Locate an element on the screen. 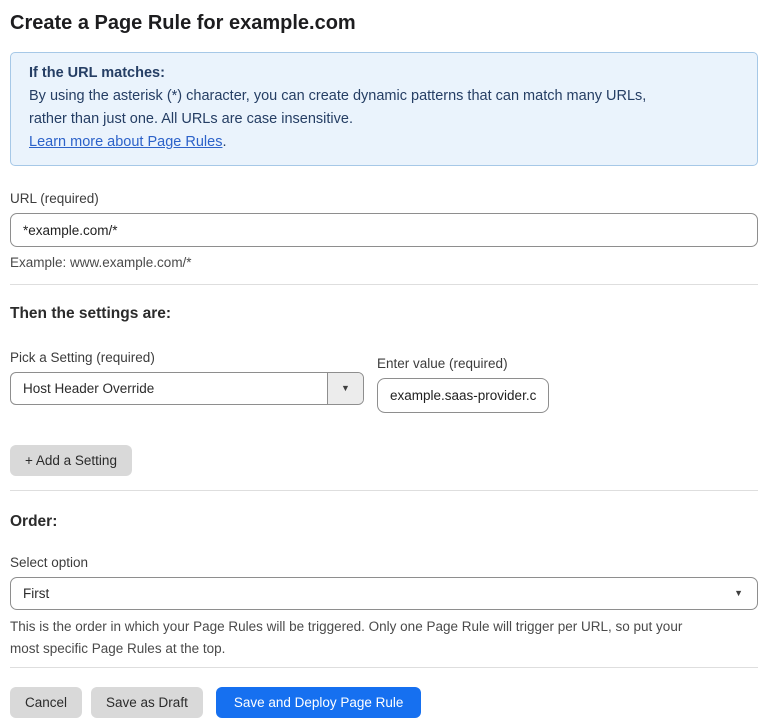 This screenshot has height=718, width=772. learn-more-link: Learn more about Page Rules is located at coordinates (125, 142).